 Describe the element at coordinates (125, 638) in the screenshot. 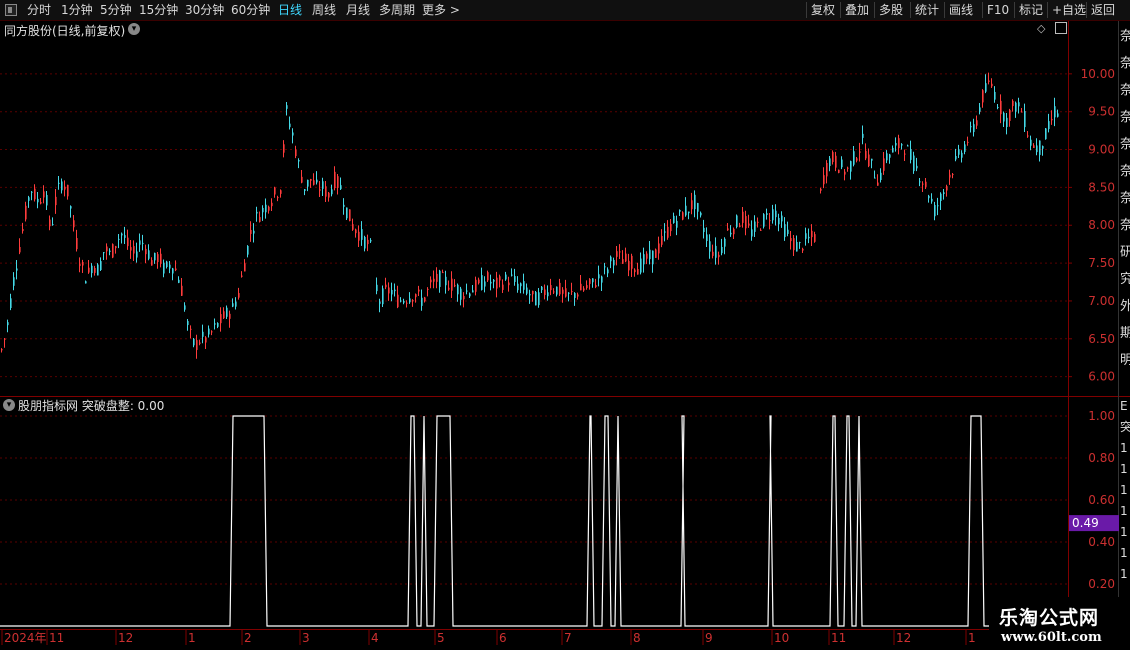

I see `time-label: 12` at that location.